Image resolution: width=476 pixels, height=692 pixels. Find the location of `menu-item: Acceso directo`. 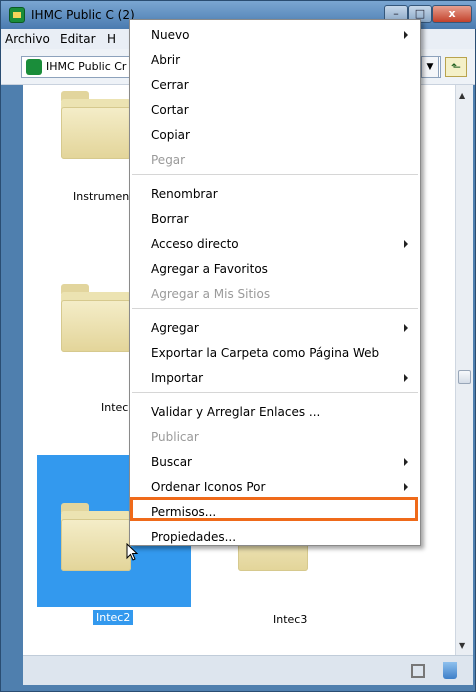

menu-item: Acceso directo is located at coordinates (275, 243).